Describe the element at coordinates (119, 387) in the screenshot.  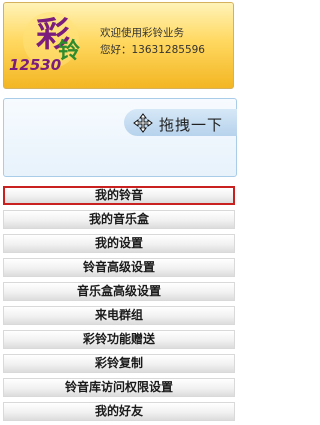
I see `menu-item-library-permissions: 铃音库访问权限设置` at that location.